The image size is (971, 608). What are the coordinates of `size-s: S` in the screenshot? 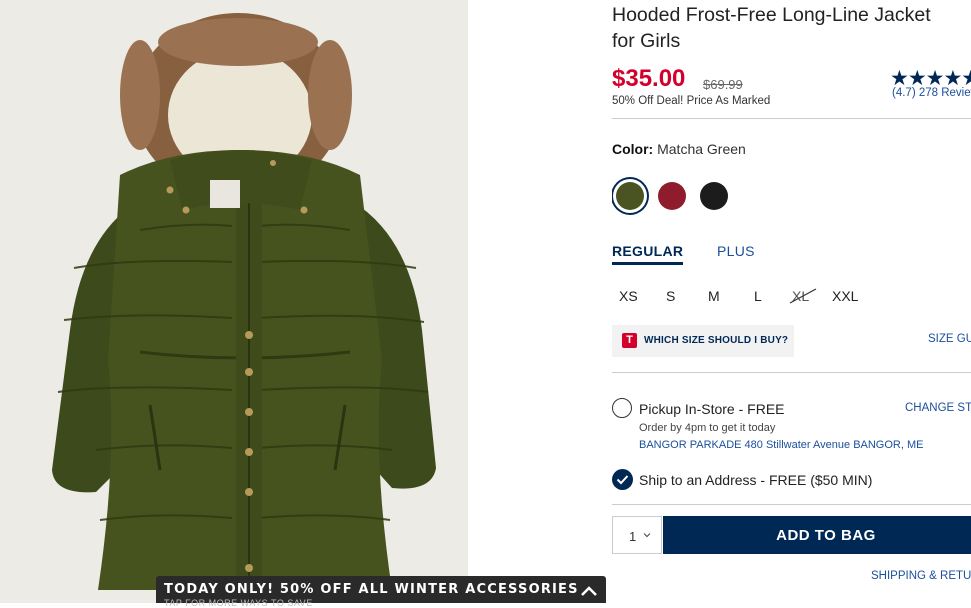 It's located at (670, 296).